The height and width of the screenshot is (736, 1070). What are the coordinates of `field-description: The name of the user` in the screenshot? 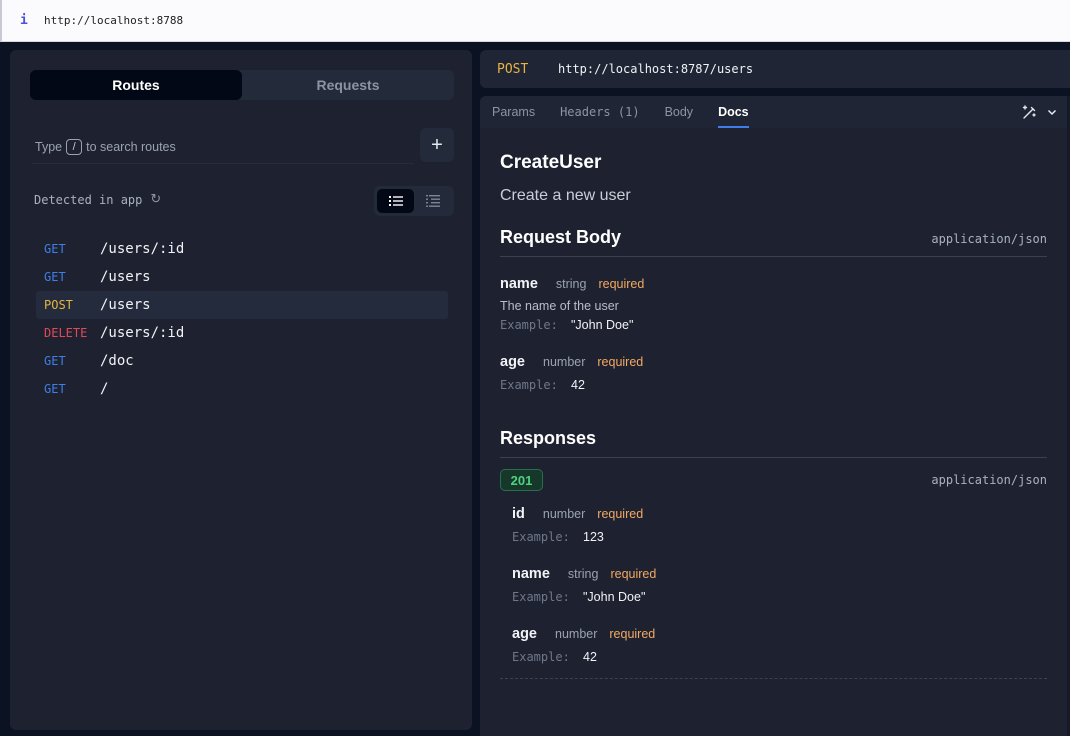 It's located at (559, 306).